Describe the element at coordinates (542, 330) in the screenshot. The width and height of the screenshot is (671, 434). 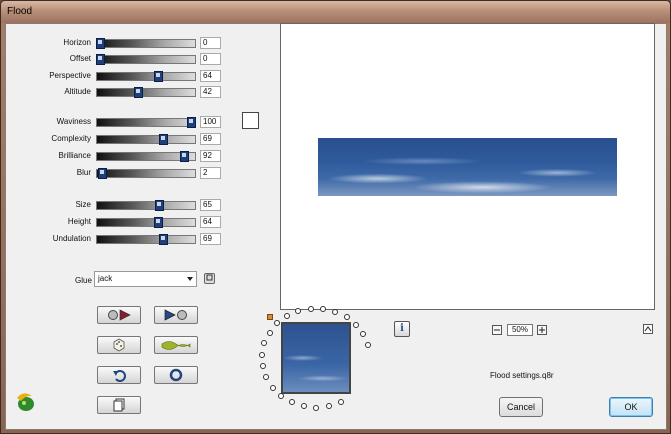
I see `zoom-in-button` at that location.